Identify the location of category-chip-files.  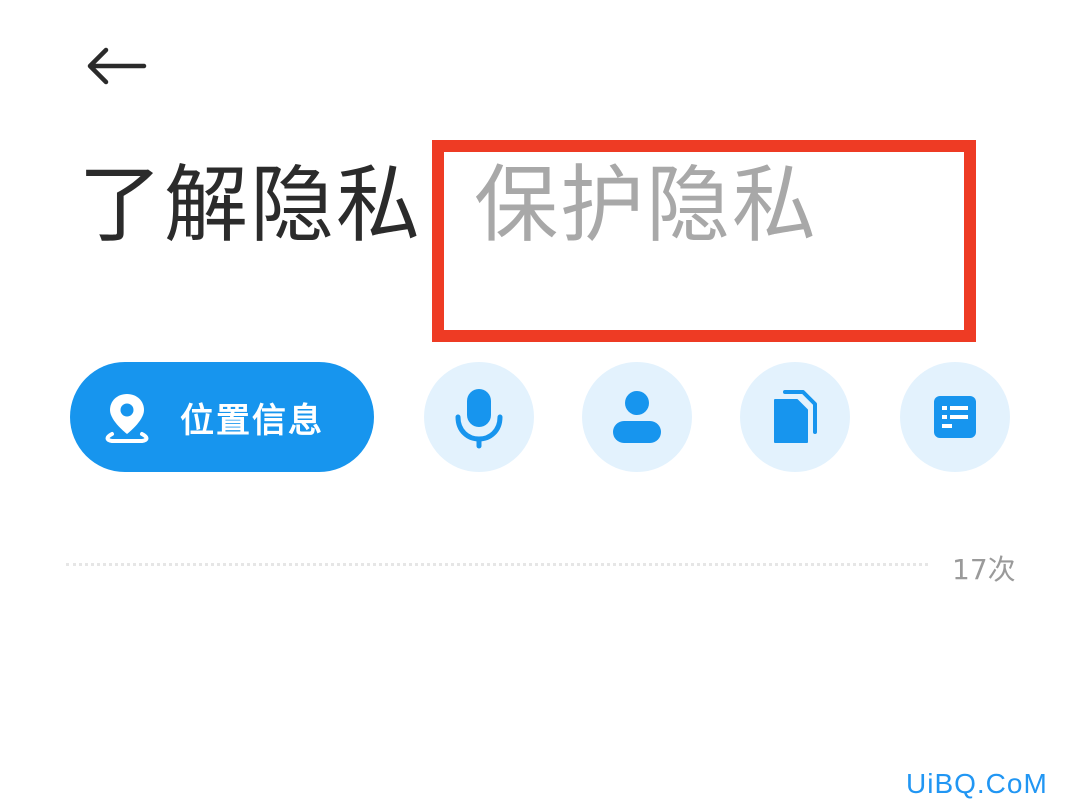
(795, 417).